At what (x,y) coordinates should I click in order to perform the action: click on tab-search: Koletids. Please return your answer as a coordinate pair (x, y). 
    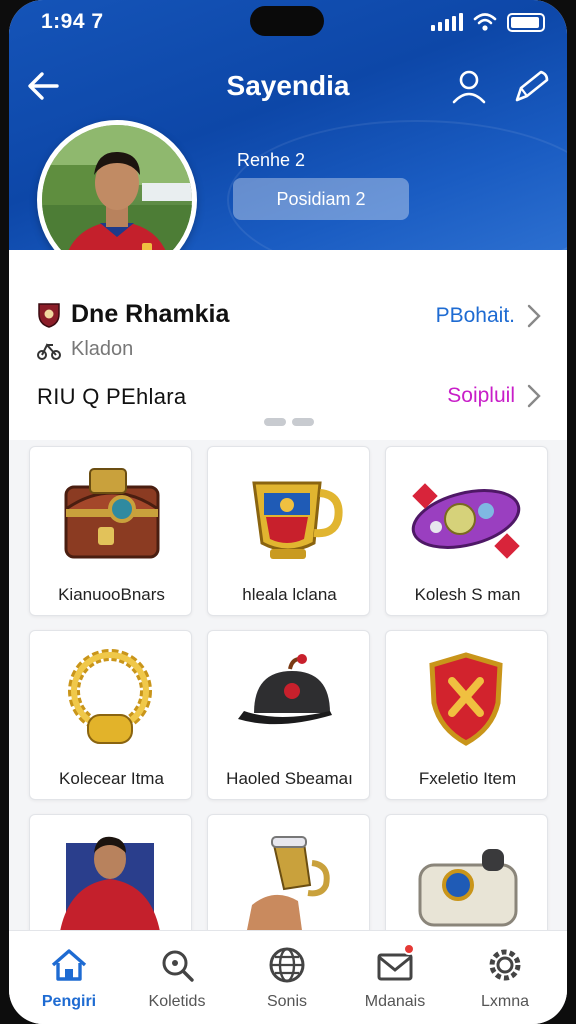
    Looking at the image, I should click on (177, 978).